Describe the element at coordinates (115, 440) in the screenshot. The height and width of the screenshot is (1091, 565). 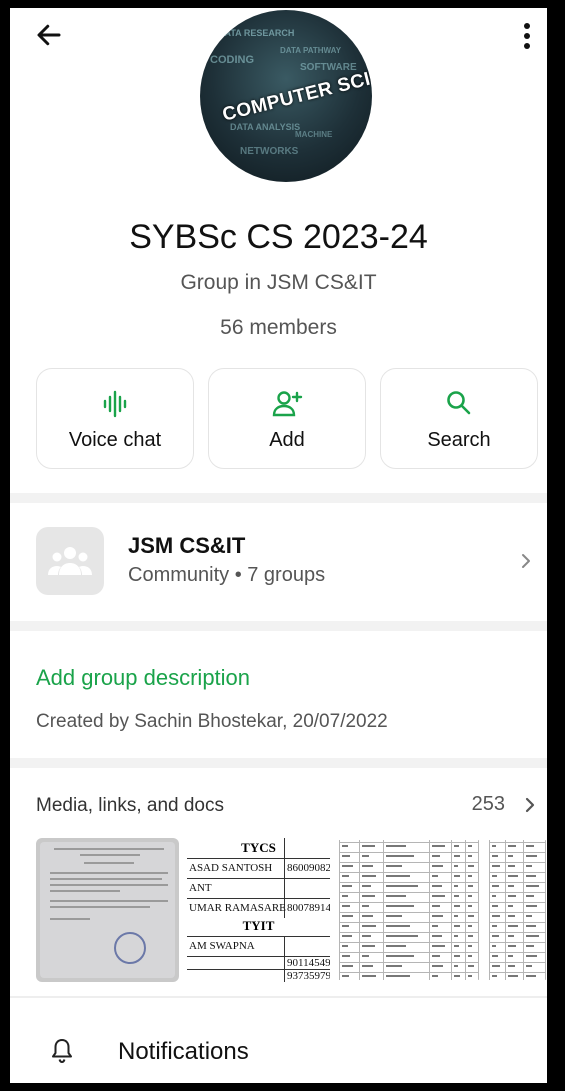
I see `voice-chat-label: Voice chat` at that location.